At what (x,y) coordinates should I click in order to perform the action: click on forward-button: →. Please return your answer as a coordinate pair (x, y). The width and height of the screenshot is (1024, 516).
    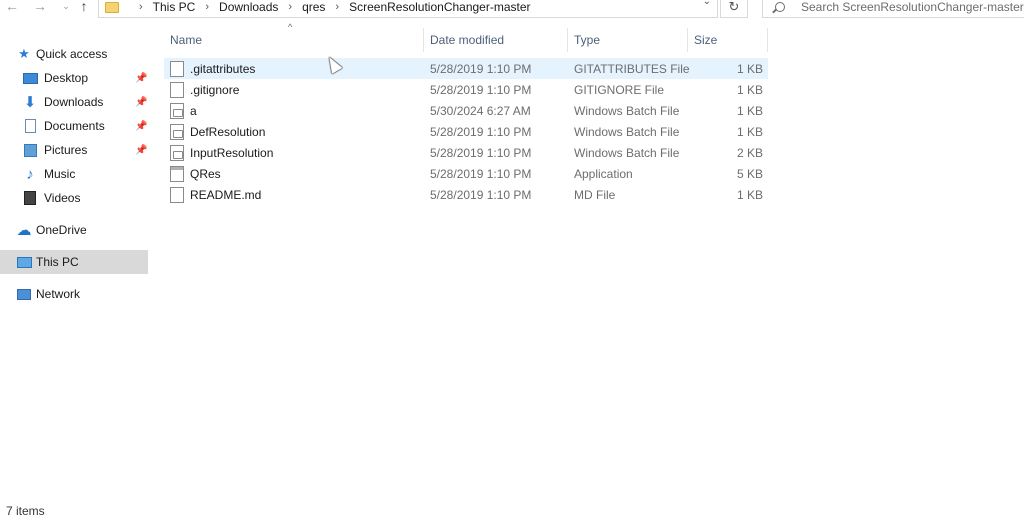
    Looking at the image, I should click on (40, 8).